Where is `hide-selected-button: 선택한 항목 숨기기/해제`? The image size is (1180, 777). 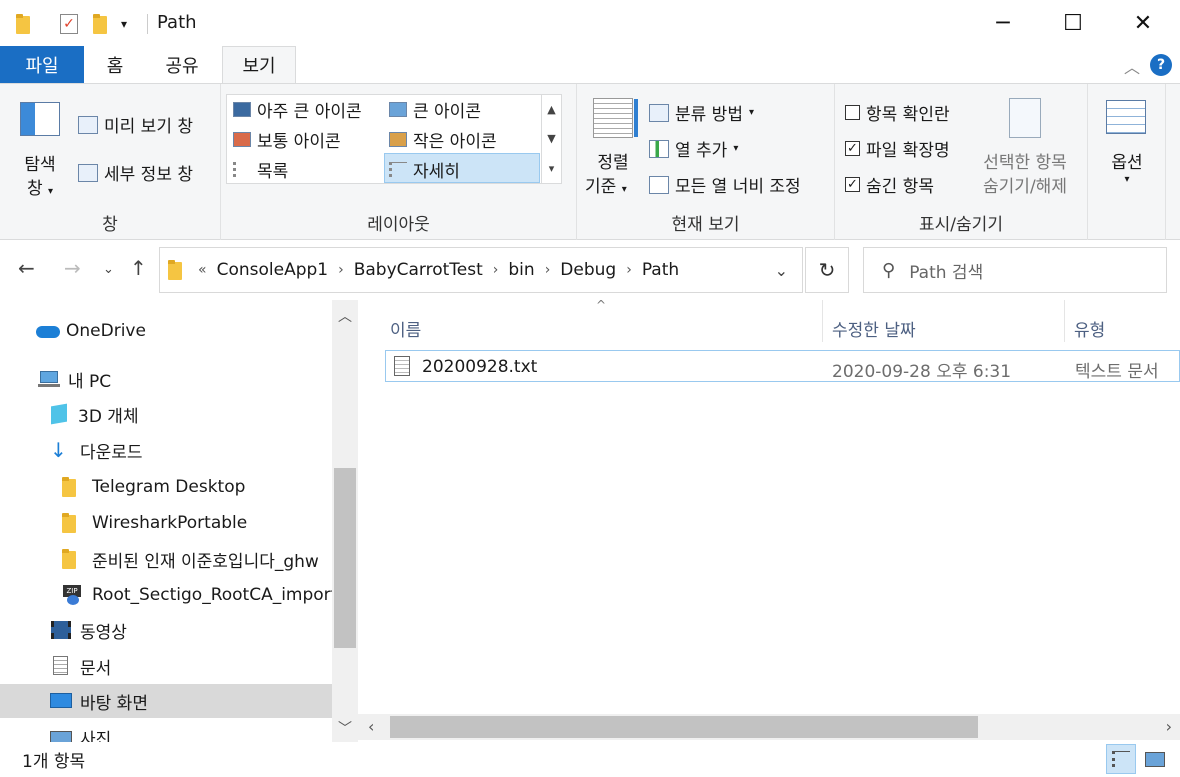
hide-selected-button: 선택한 항목 숨기기/해제 is located at coordinates (1025, 148).